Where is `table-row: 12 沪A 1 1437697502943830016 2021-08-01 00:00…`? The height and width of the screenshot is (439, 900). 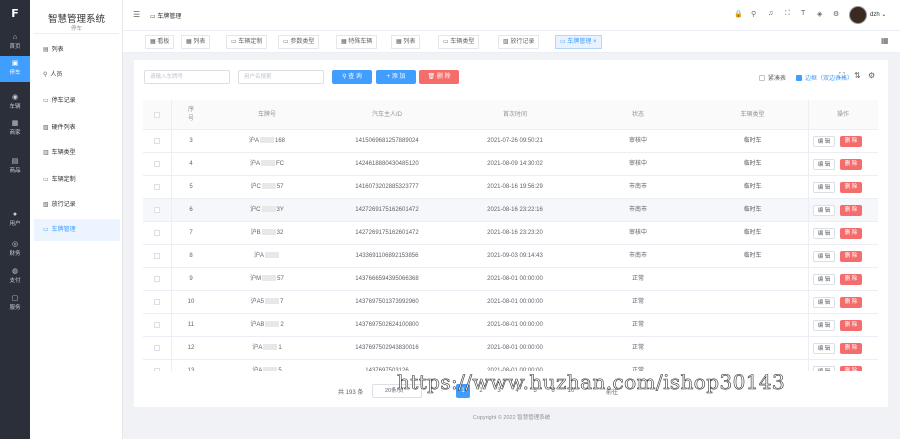 table-row: 12 沪A 1 1437697502943830016 2021-08-01 00:00… is located at coordinates (510, 348).